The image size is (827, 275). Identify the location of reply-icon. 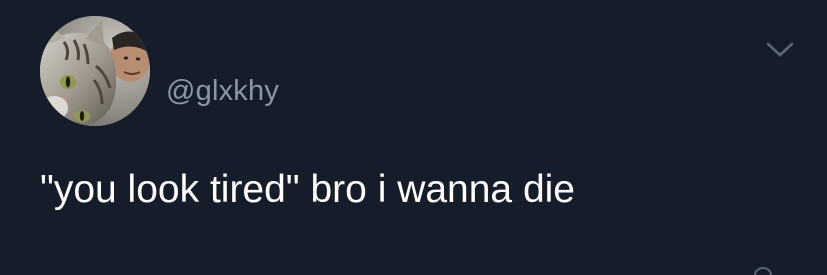
(763, 268).